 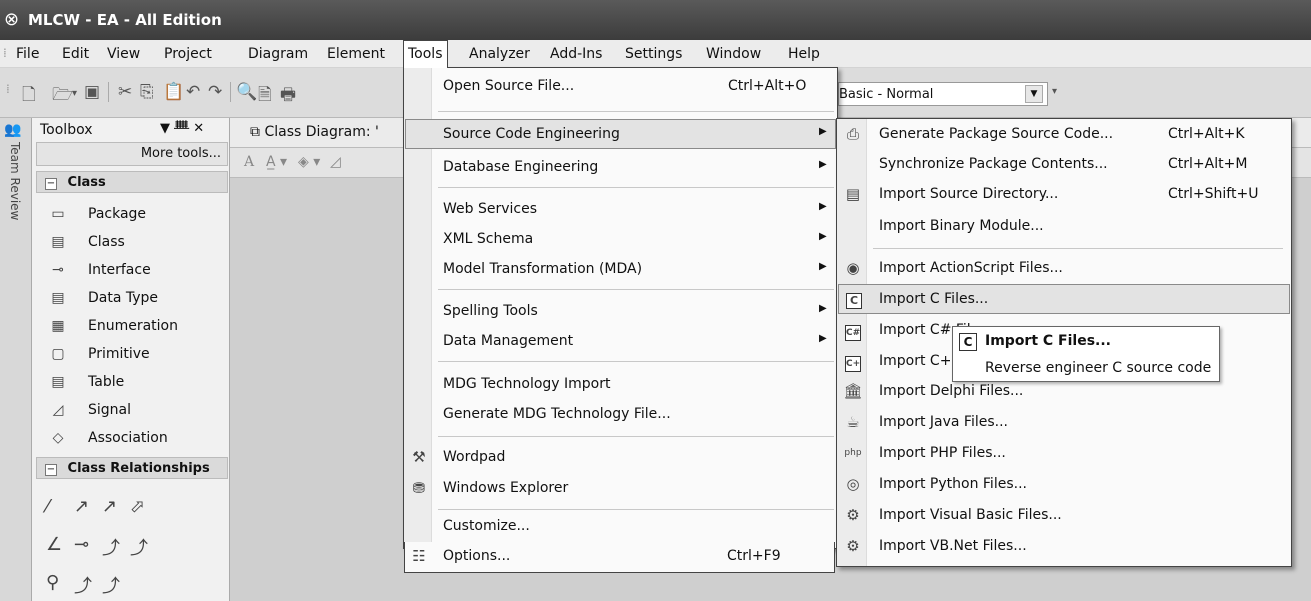 I want to click on package-merge-icon: ⤴, so click(x=111, y=585).